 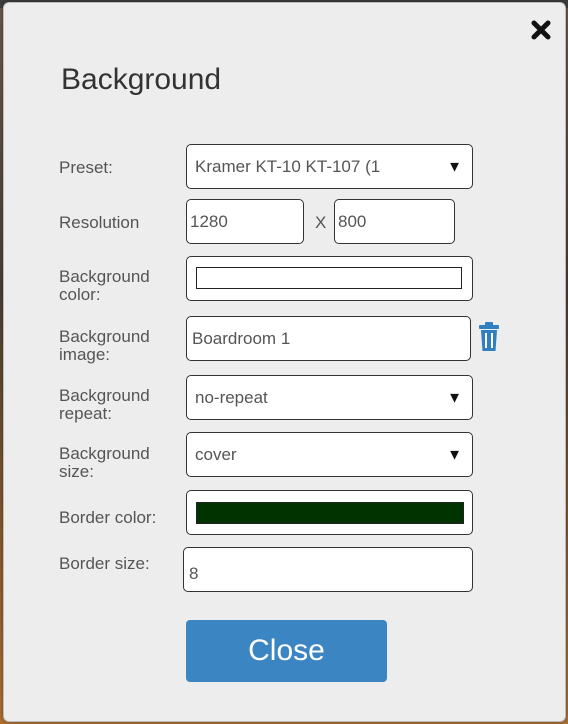 I want to click on background-color-label-line1: Background, so click(x=104, y=276).